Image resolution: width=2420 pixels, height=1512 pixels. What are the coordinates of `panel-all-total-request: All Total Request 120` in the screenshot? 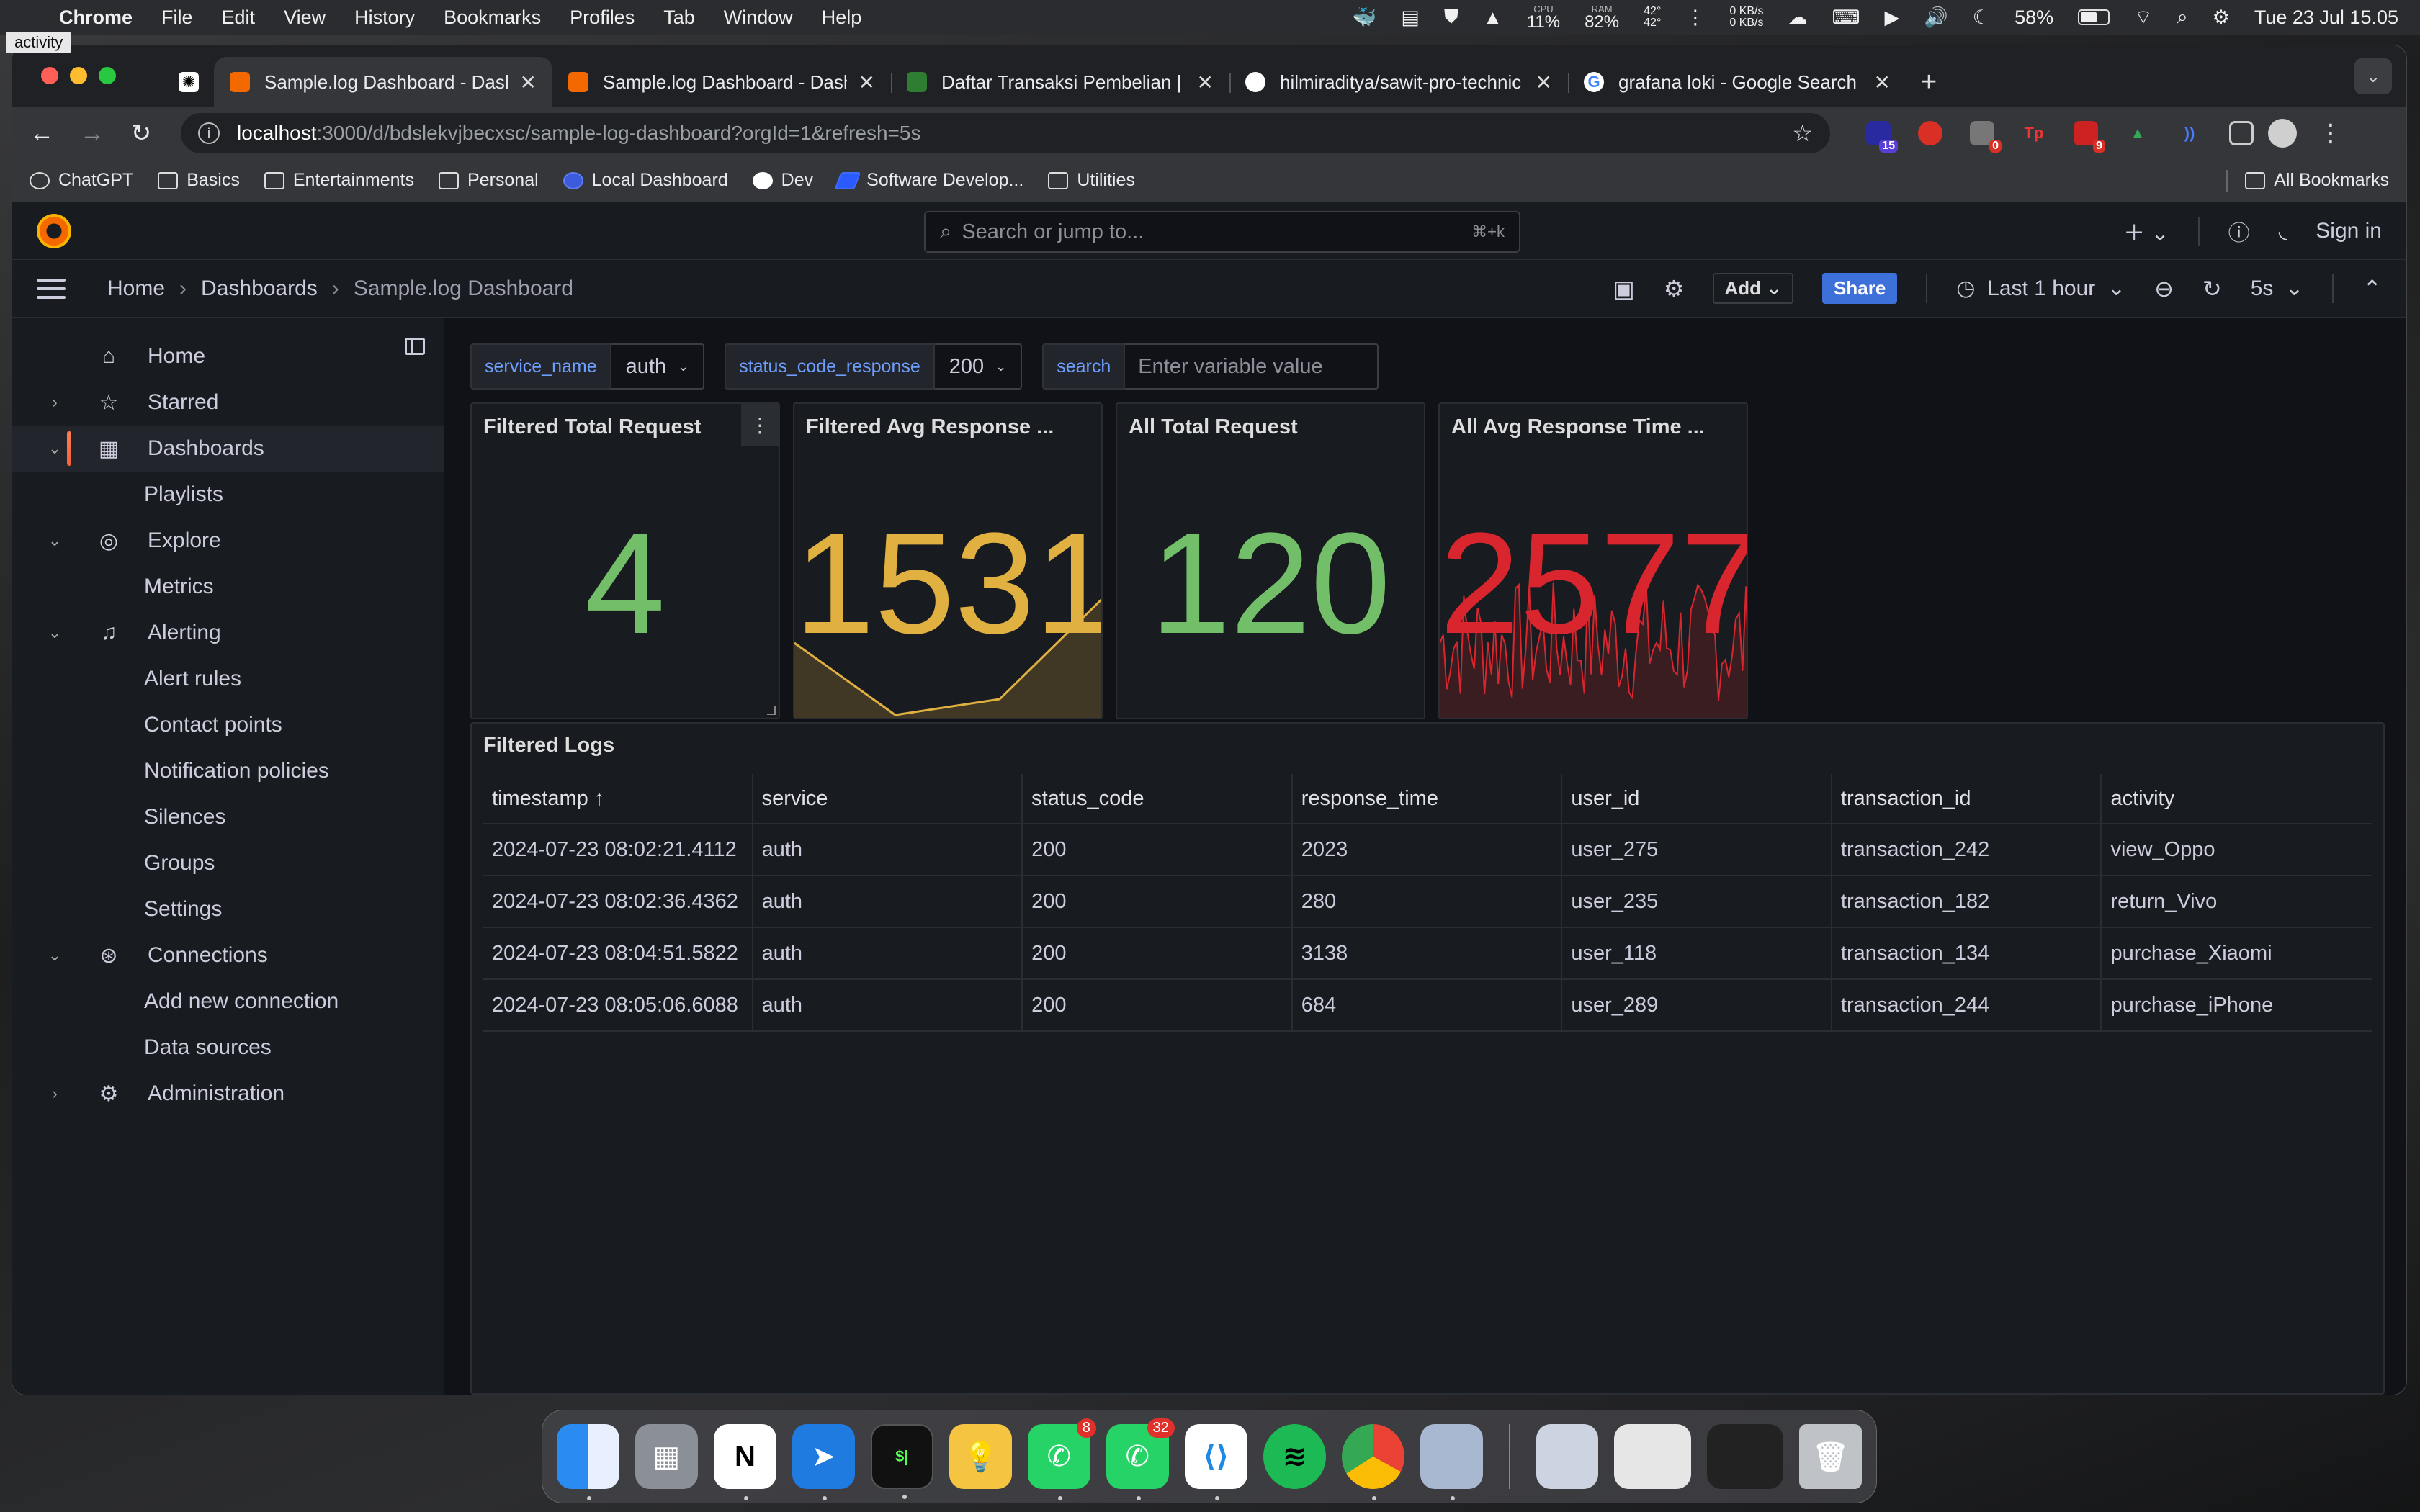 It's located at (1270, 560).